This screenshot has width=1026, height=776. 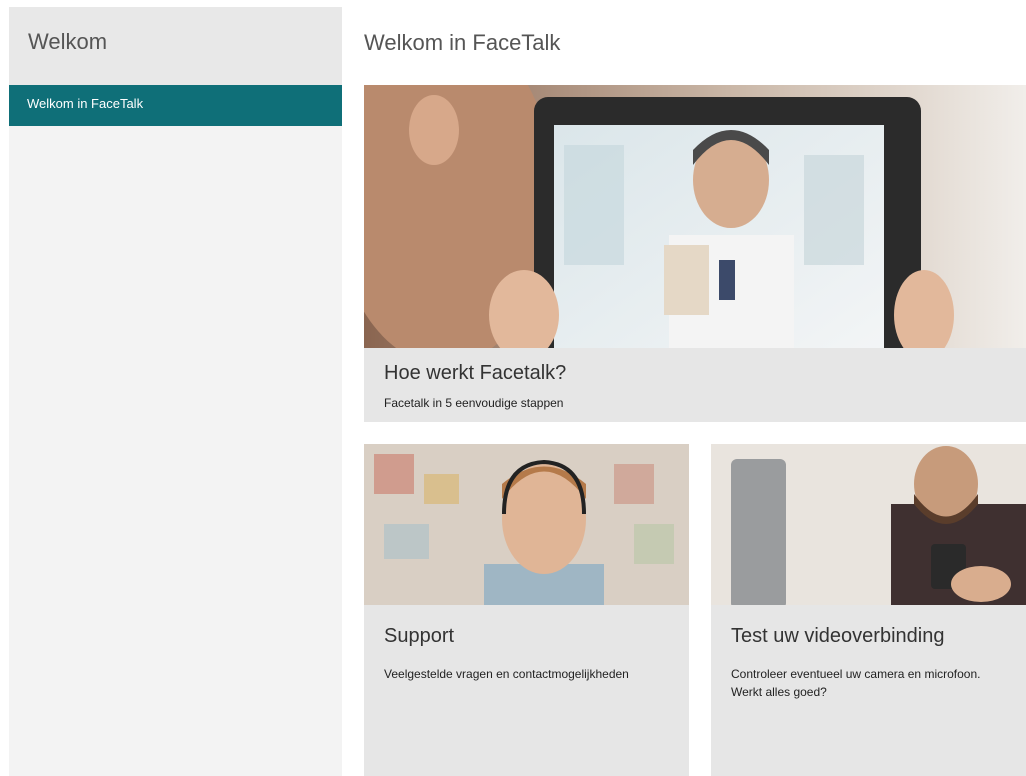 What do you see at coordinates (462, 42) in the screenshot?
I see `page-title: Welkom in FaceTalk` at bounding box center [462, 42].